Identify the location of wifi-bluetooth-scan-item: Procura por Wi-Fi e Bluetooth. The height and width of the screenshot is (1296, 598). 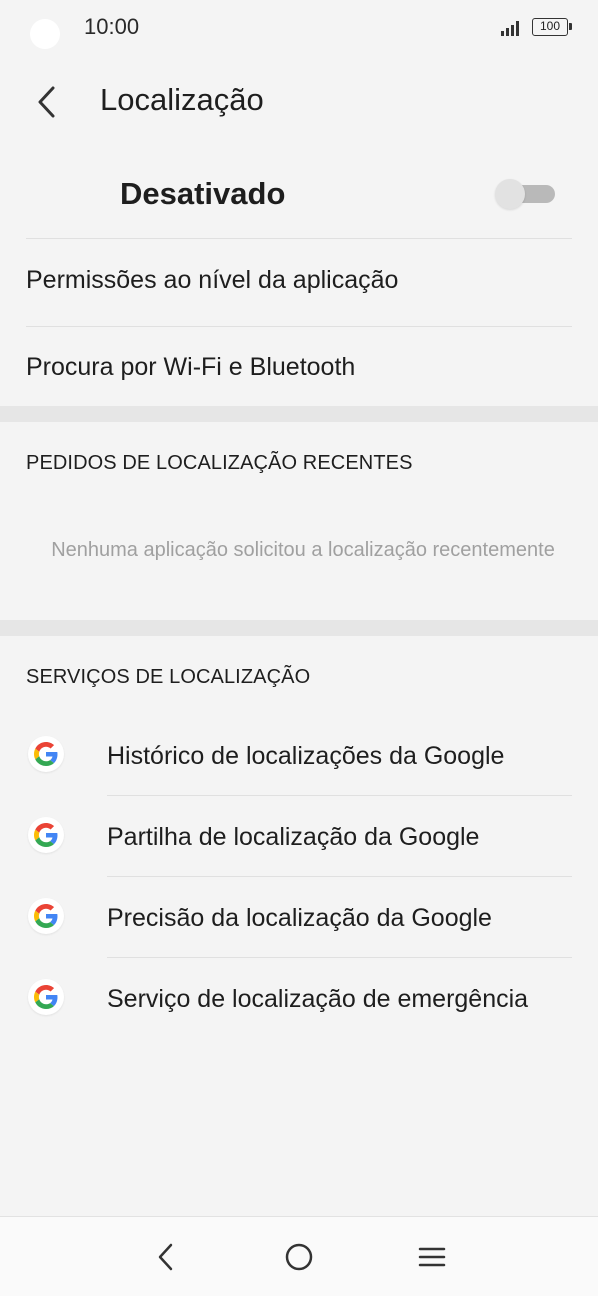
(299, 370).